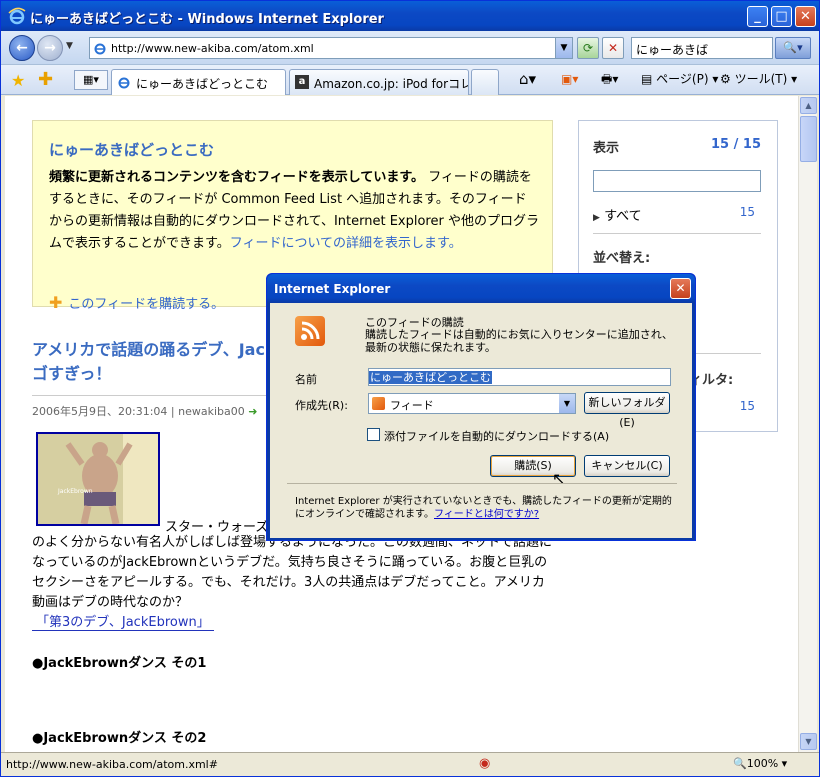 Image resolution: width=820 pixels, height=777 pixels. I want to click on filter-count: 15, so click(747, 406).